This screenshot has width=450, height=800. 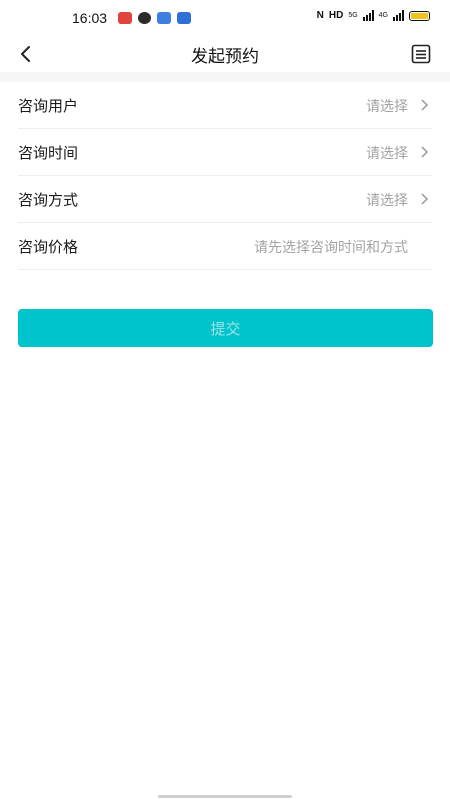 What do you see at coordinates (144, 18) in the screenshot?
I see `wechat-icon` at bounding box center [144, 18].